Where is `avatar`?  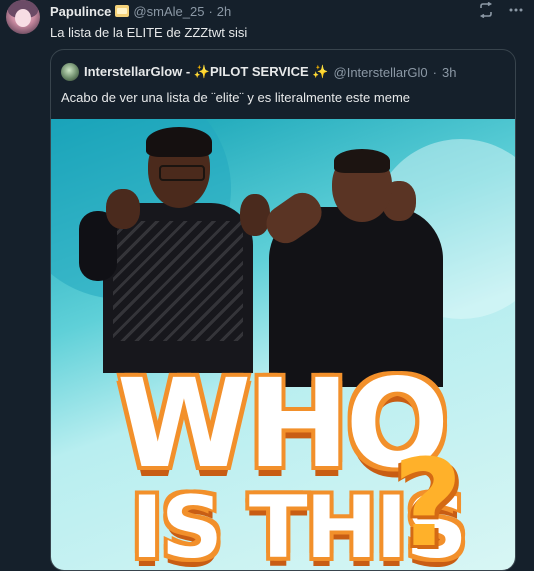 avatar is located at coordinates (23, 17).